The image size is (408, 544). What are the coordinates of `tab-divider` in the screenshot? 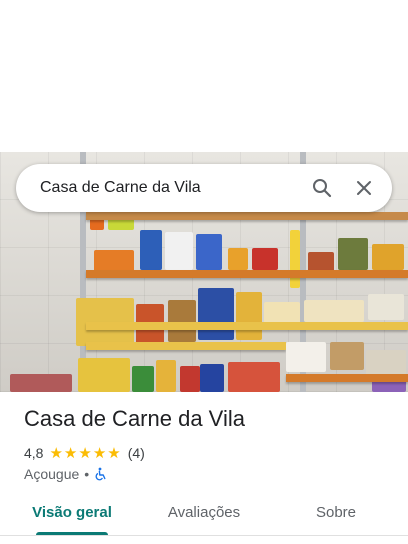 It's located at (204, 535).